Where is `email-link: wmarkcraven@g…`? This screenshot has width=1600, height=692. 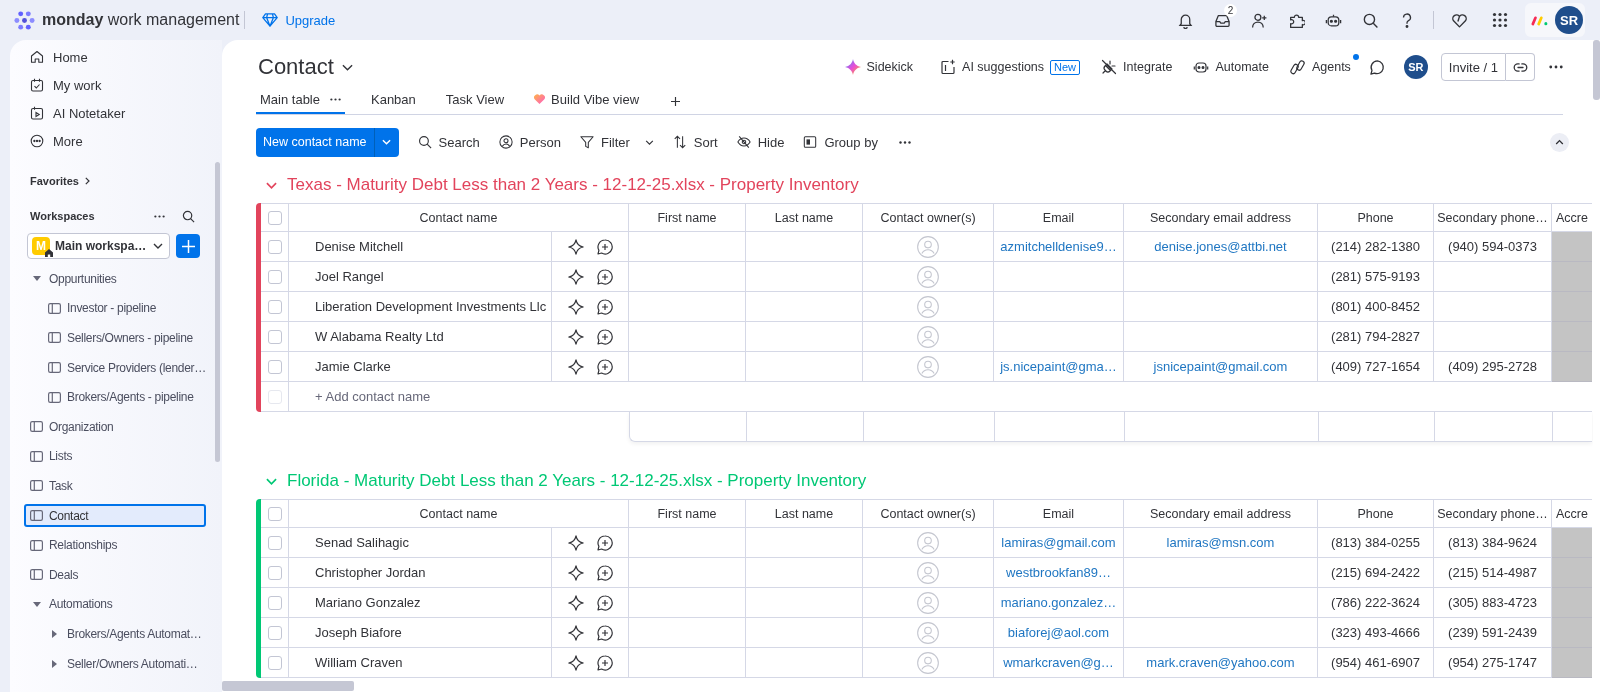
email-link: wmarkcraven@g… is located at coordinates (1058, 662).